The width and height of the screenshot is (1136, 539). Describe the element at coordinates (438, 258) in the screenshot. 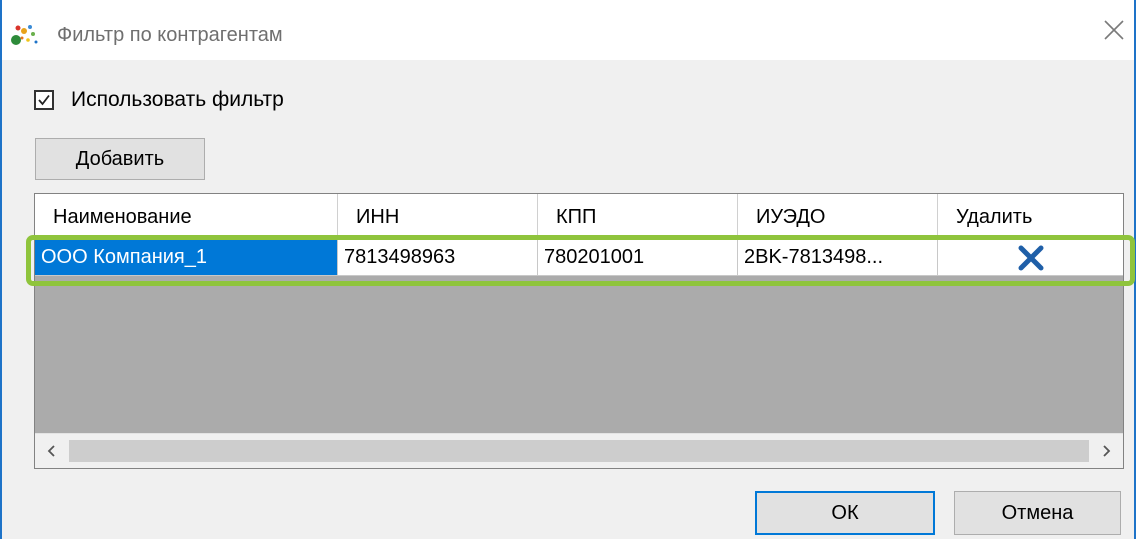

I see `cell-inn: 7813498963` at that location.